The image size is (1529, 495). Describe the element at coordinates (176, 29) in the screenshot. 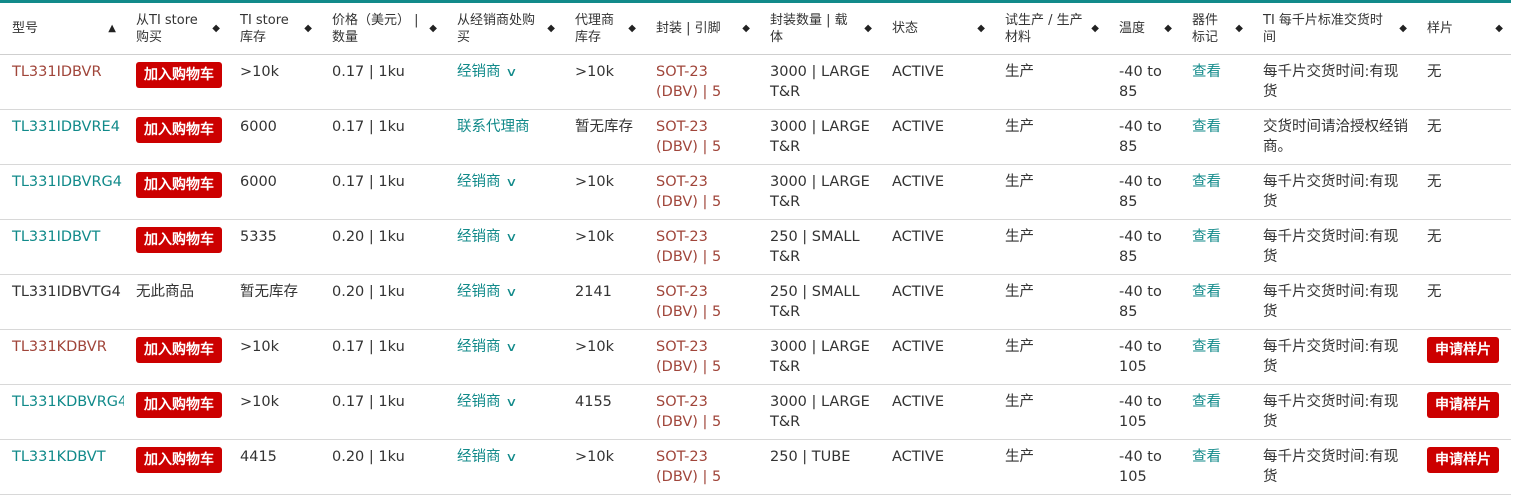

I see `col-header-ti-store: 从TI store 购买 ◆` at that location.